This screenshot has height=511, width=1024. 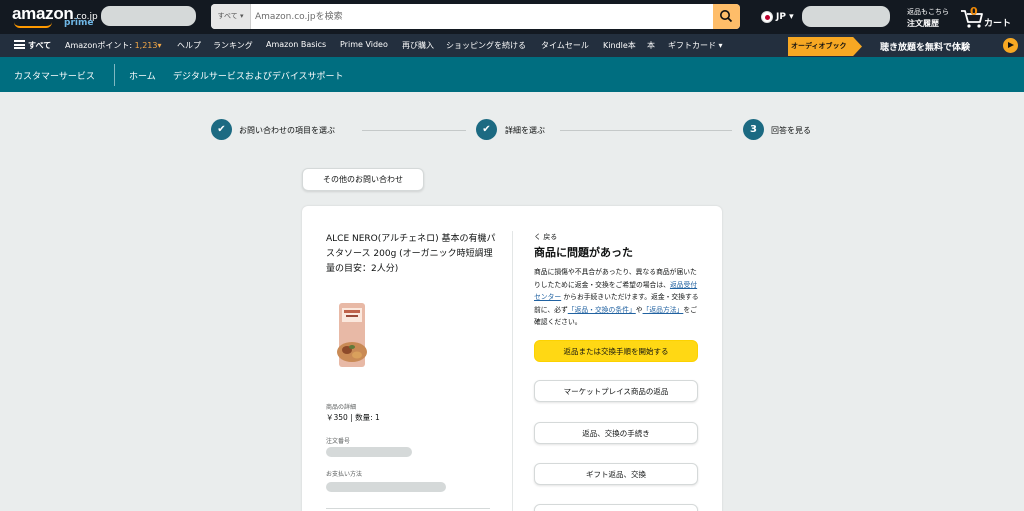 I want to click on redacted-order-number, so click(x=369, y=452).